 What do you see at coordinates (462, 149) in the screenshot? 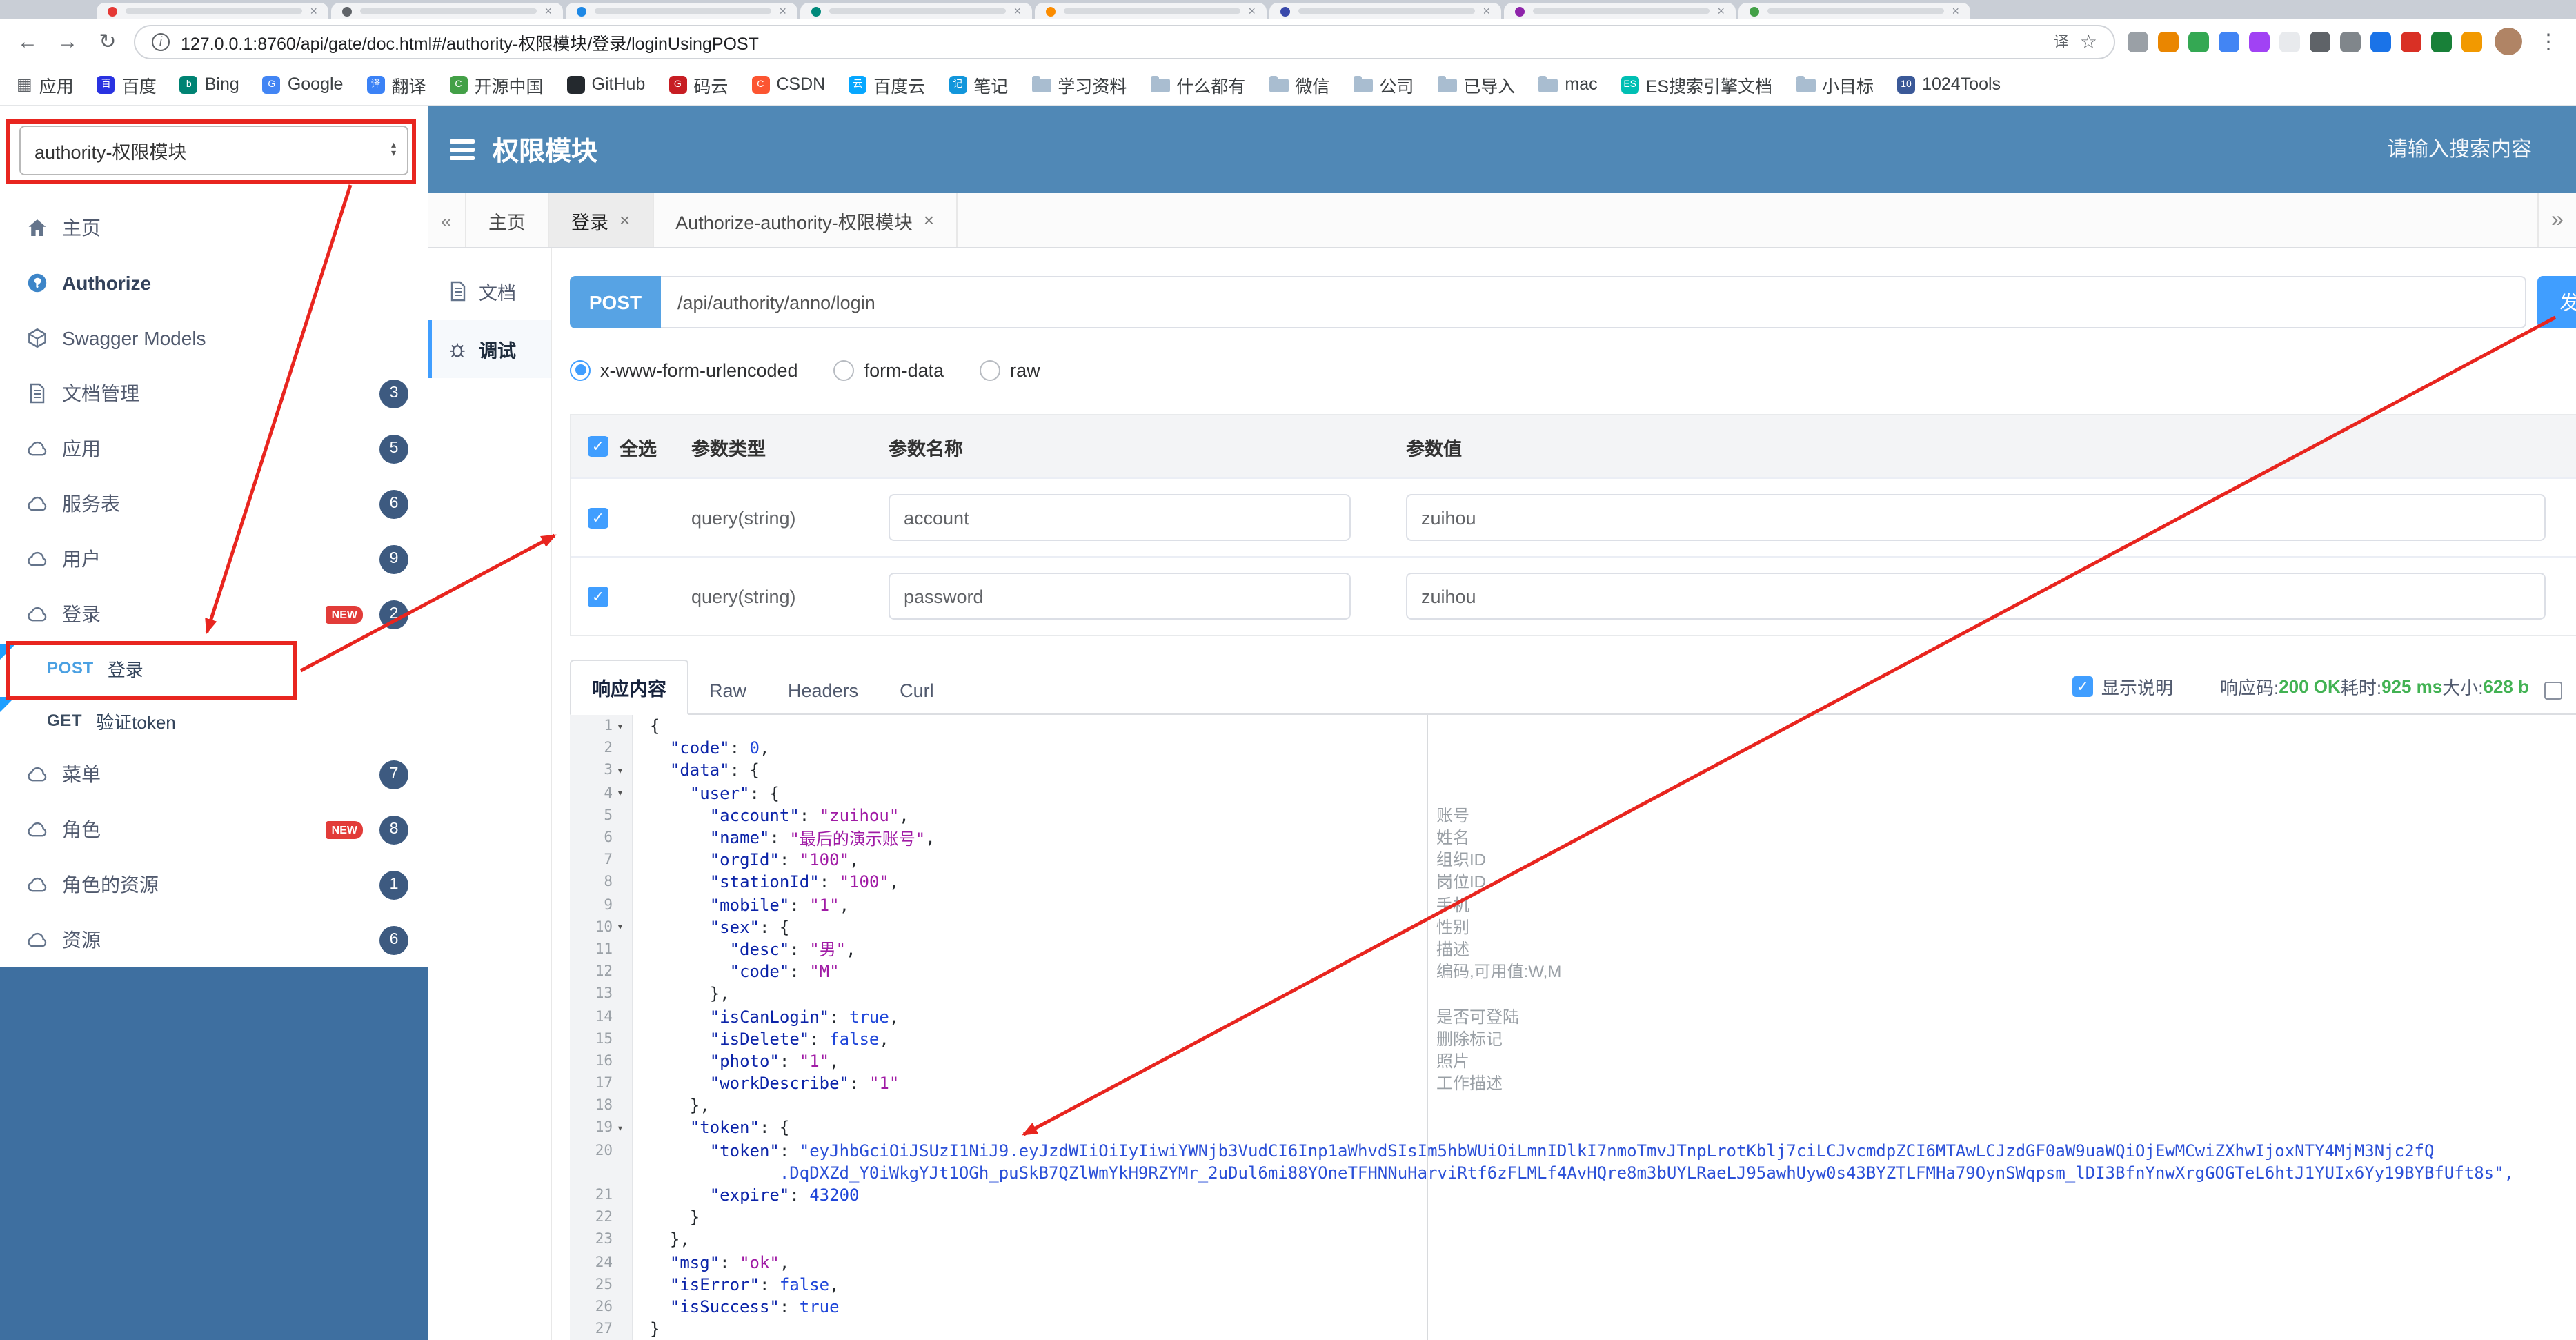
I see `menu-toggle-icon` at bounding box center [462, 149].